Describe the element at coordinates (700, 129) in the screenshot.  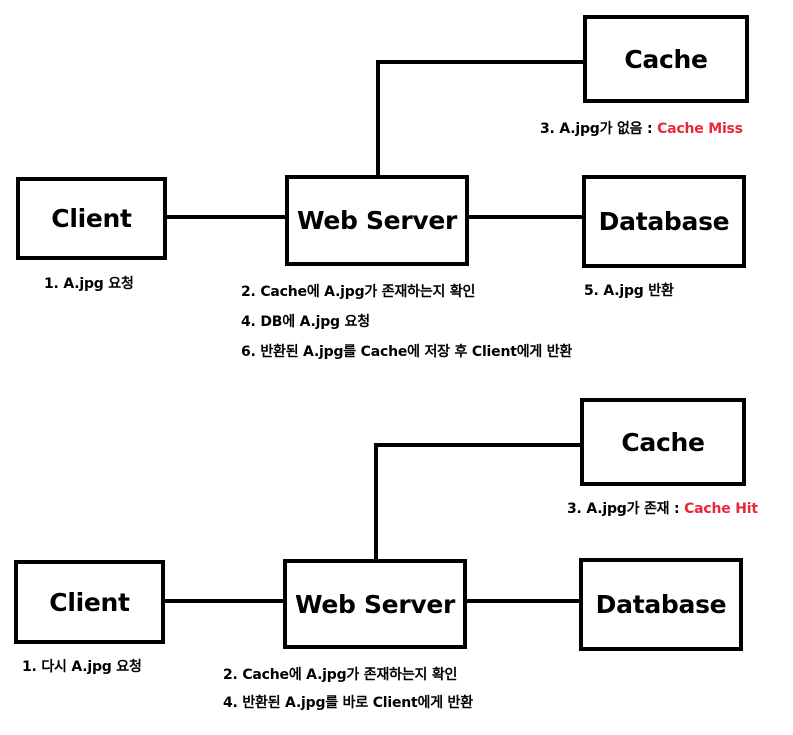
I see `cache-miss-label: Cache Miss` at that location.